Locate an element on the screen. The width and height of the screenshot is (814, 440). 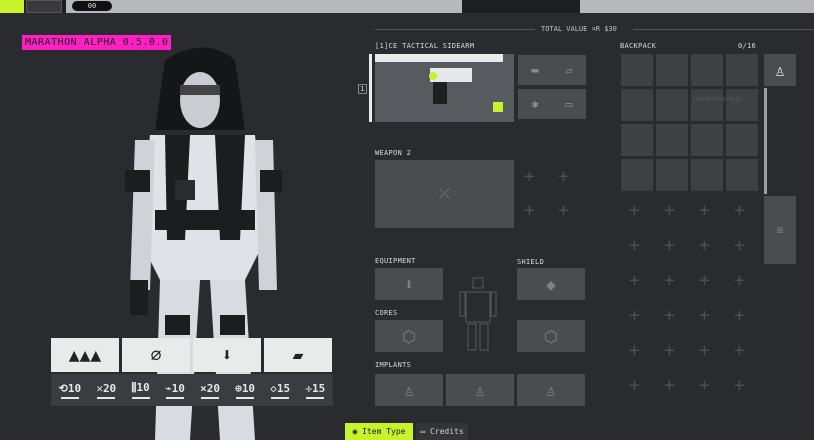
stats-row: ⟲10 ✕20 ⫼10 ⌁10 ×20 ⊕10 ◇15 ✛15 is located at coordinates (192, 390).